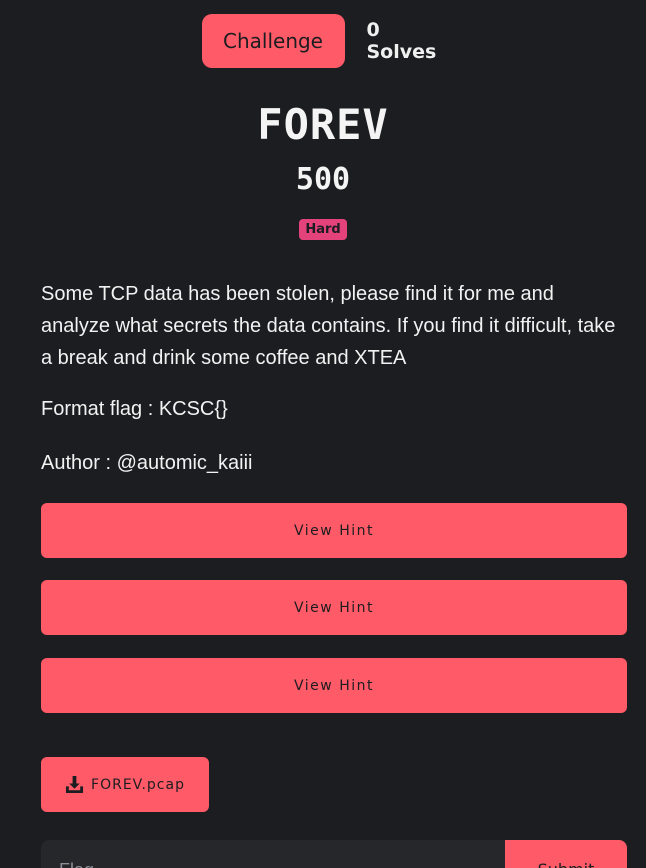  Describe the element at coordinates (334, 530) in the screenshot. I see `view-hint-button-1: View Hint` at that location.